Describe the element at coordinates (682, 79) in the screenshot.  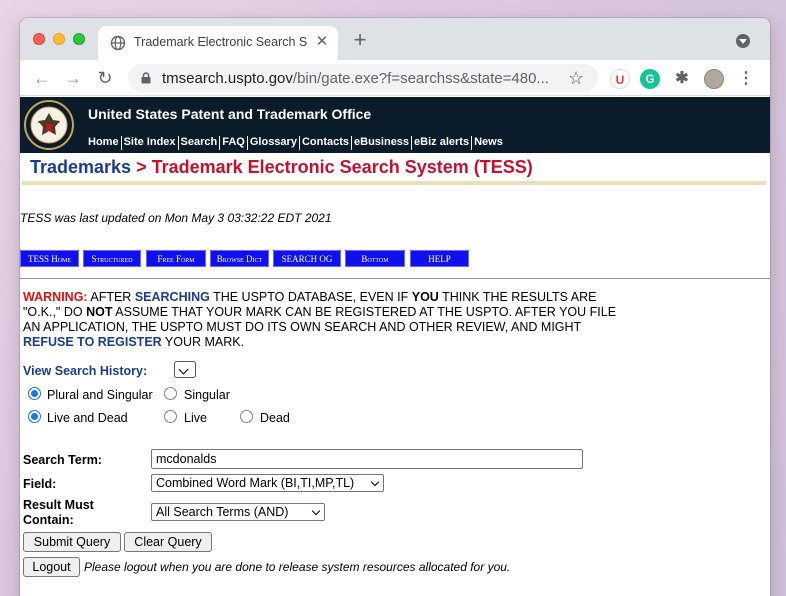
I see `extensions-puzzle-icon: ✱` at that location.